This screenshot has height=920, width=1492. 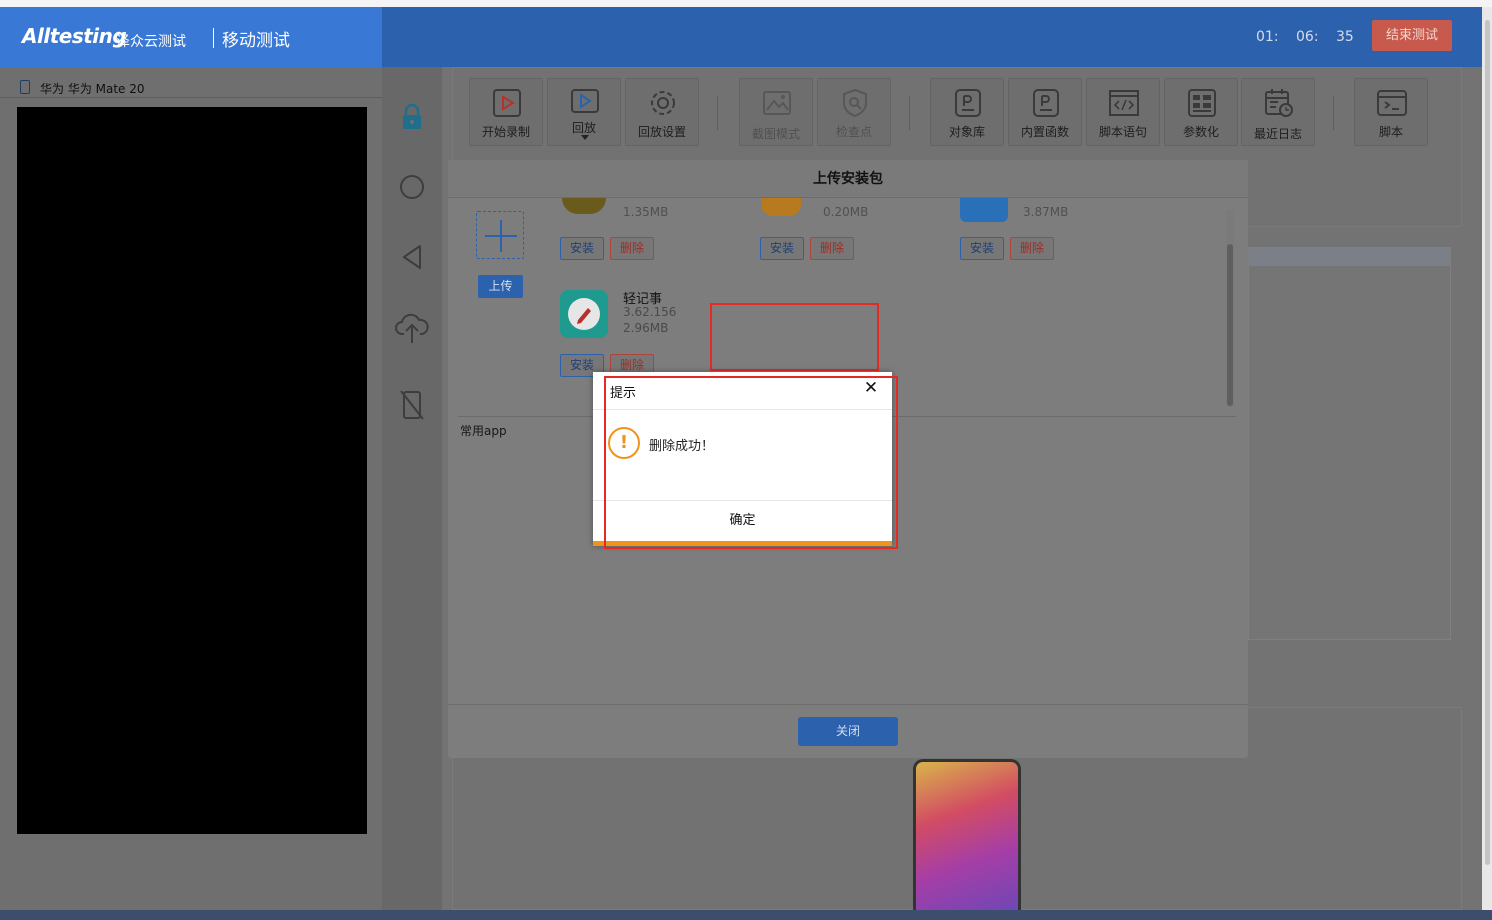 I want to click on checkpoint-button: 检查点, so click(x=854, y=112).